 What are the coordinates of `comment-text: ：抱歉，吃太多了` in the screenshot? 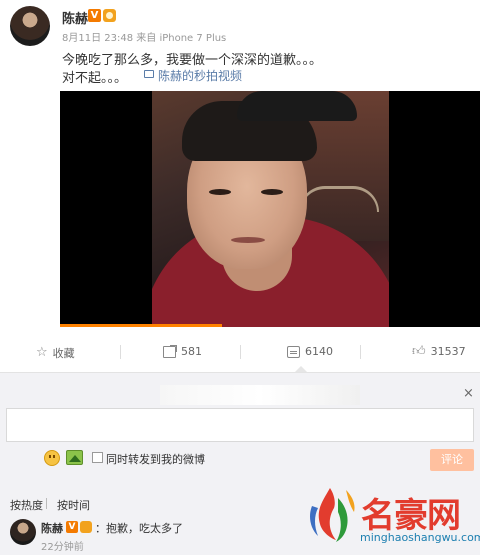 It's located at (139, 528).